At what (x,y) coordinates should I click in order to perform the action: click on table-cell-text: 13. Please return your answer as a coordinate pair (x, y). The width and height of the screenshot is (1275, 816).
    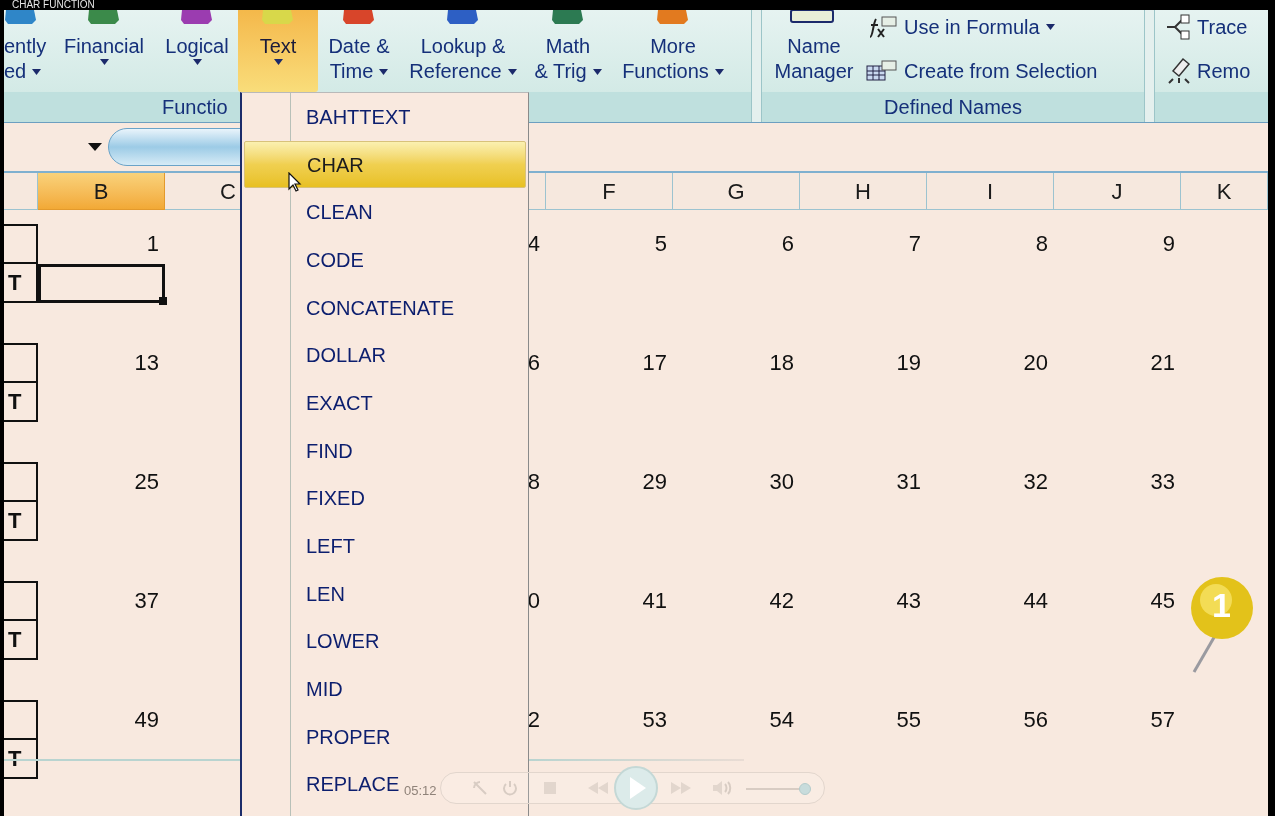
    Looking at the image, I should click on (146, 363).